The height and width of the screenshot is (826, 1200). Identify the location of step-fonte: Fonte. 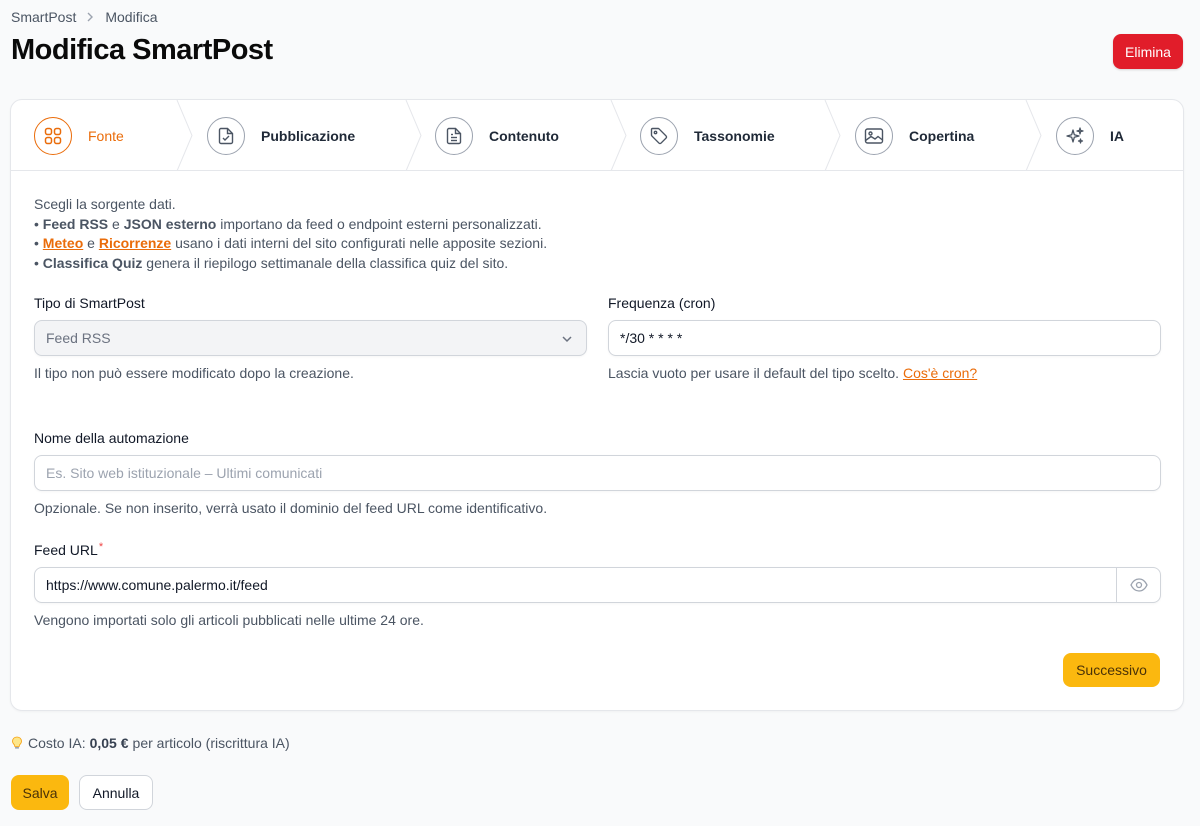
(79, 135).